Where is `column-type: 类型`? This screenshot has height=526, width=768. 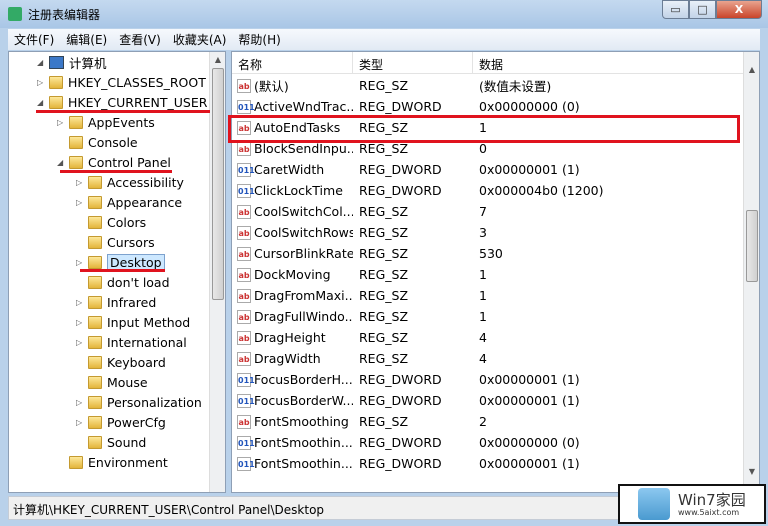 column-type: 类型 is located at coordinates (413, 62).